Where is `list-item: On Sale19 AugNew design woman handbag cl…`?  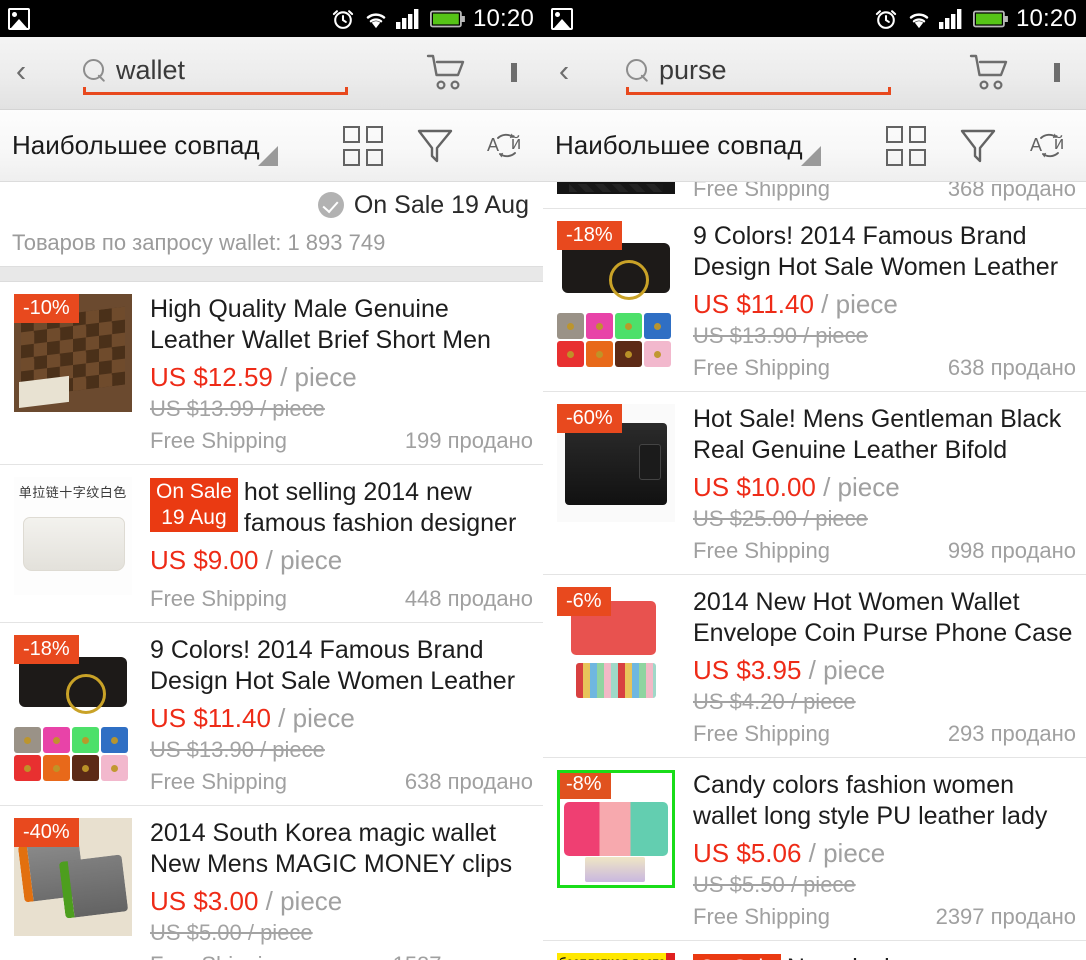 list-item: On Sale19 AugNew design woman handbag cl… is located at coordinates (814, 950).